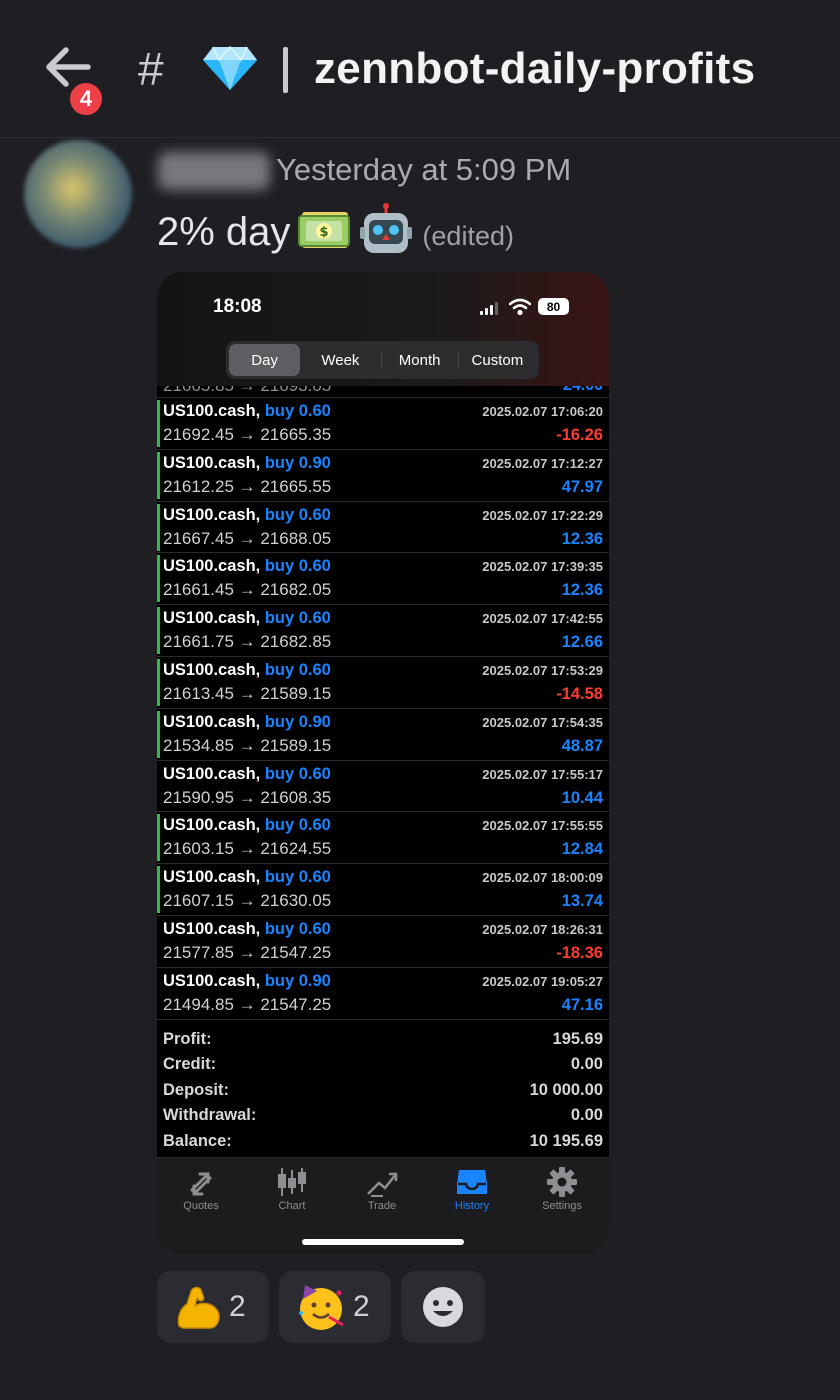 This screenshot has height=1400, width=840. I want to click on reaction-count: 2, so click(237, 1306).